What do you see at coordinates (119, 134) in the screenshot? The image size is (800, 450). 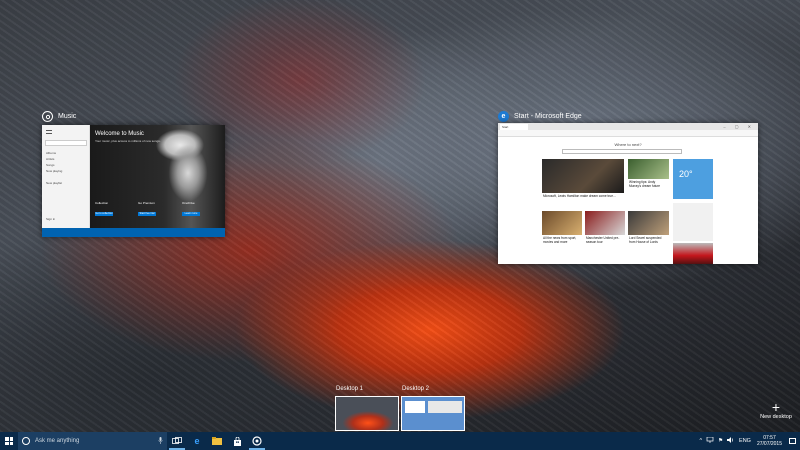 I see `music-welcome-heading: Welcome to Music` at bounding box center [119, 134].